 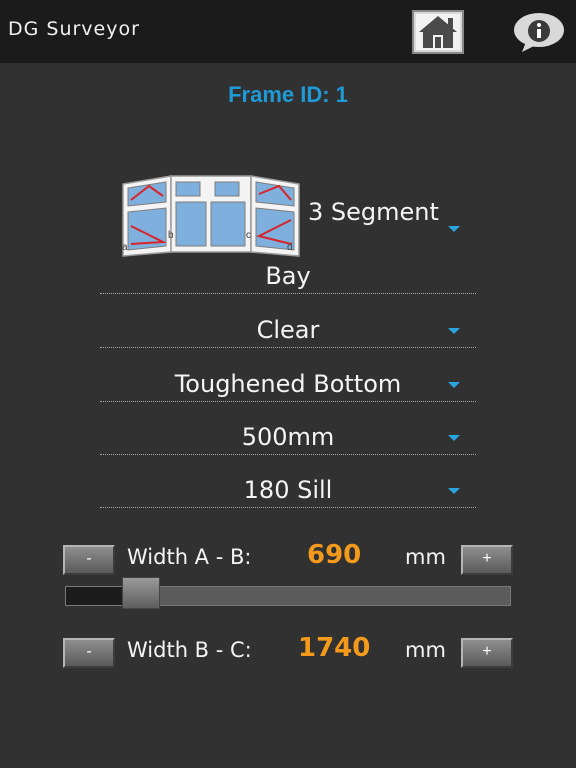 What do you see at coordinates (95, 596) in the screenshot?
I see `slider-fill` at bounding box center [95, 596].